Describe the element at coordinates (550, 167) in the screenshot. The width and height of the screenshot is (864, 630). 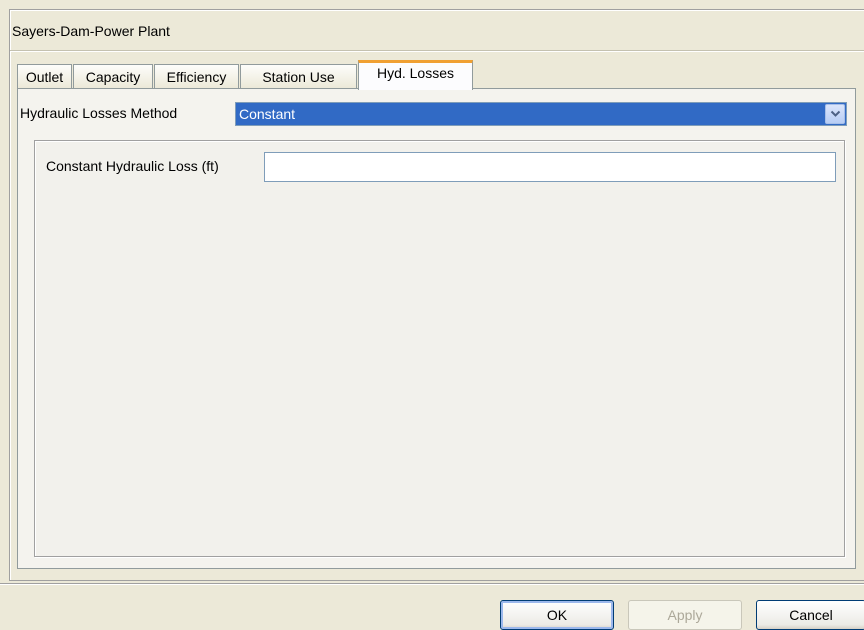
I see `constant-hydraulic-loss-input` at that location.